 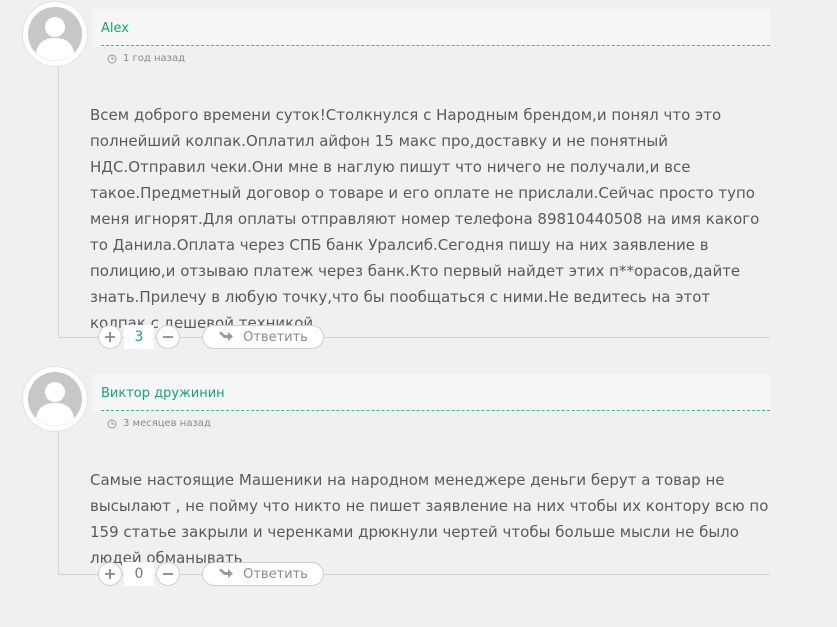 I want to click on comment-meta: 3 месяцев назад, so click(x=159, y=423).